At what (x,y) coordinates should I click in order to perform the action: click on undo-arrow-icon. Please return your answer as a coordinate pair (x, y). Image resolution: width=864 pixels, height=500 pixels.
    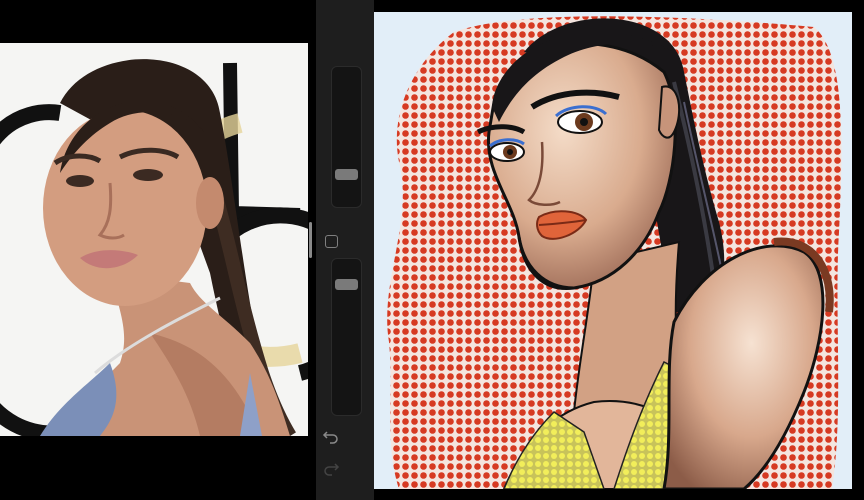
    Looking at the image, I should click on (330, 437).